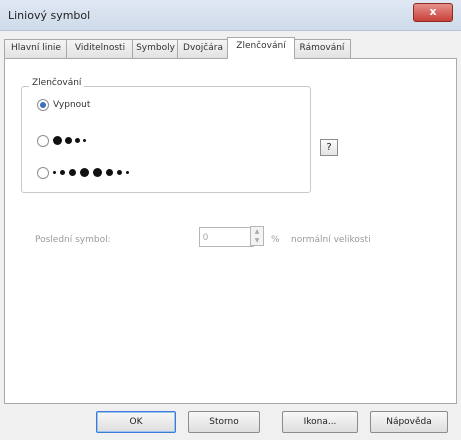 The width and height of the screenshot is (461, 440). I want to click on help-button: ?, so click(329, 147).